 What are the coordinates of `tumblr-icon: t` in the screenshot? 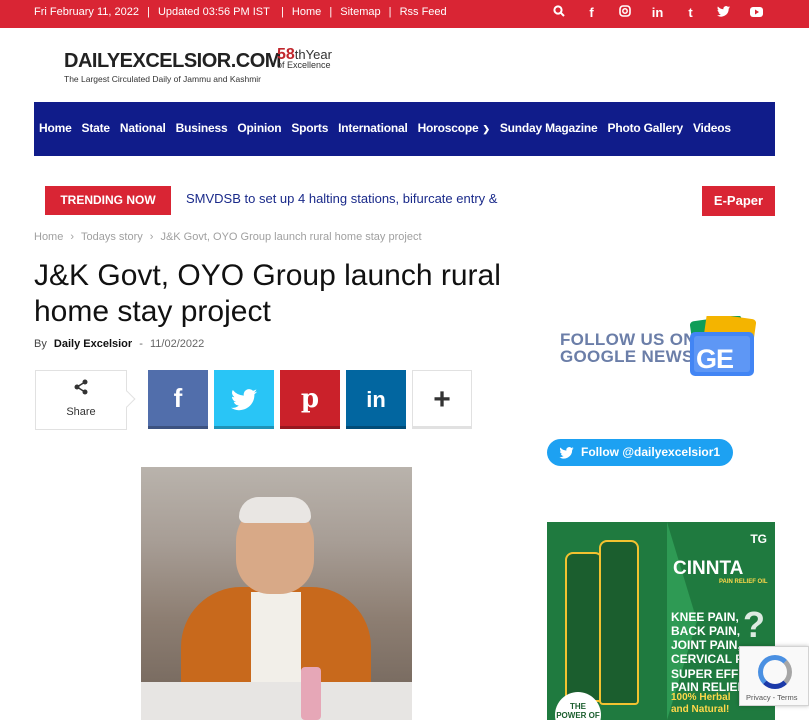 It's located at (690, 12).